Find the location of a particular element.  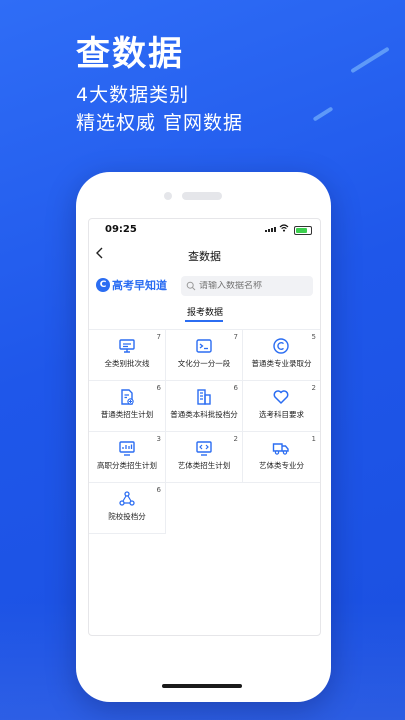

item-label: 普通类本科批投档分 is located at coordinates (204, 414).